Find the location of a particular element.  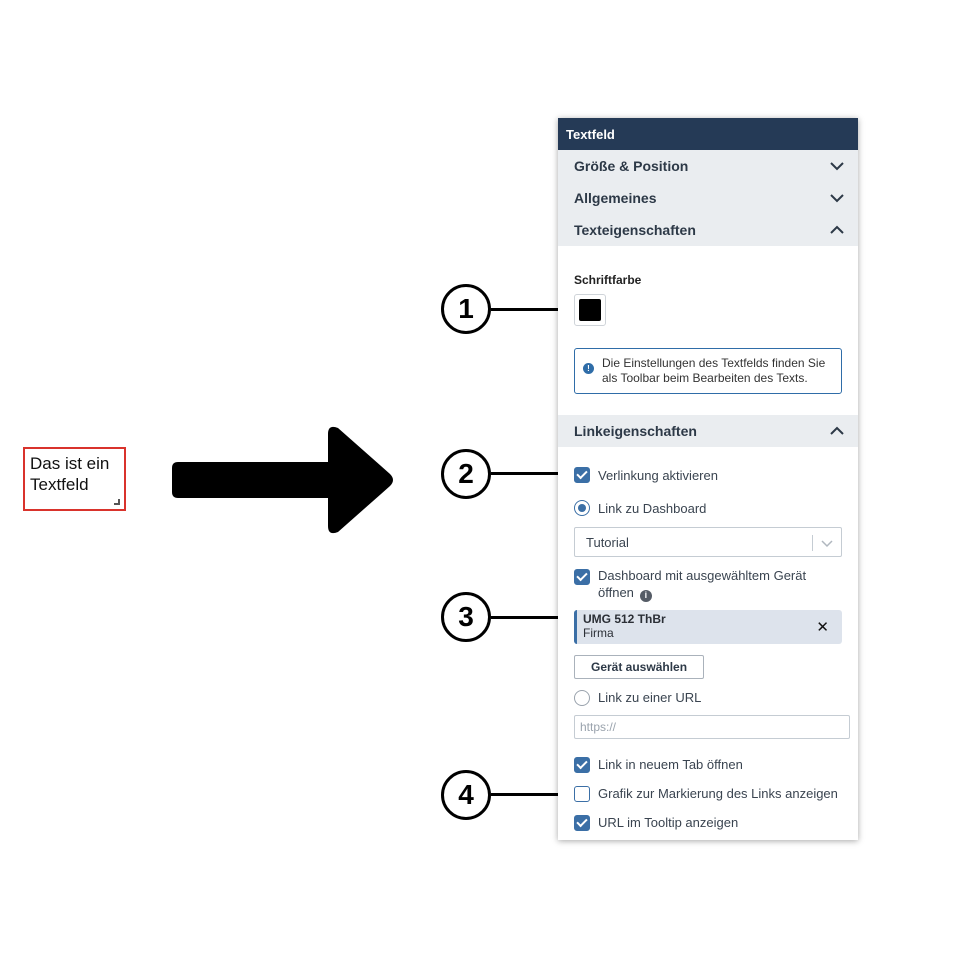

font-color-swatch is located at coordinates (590, 310).